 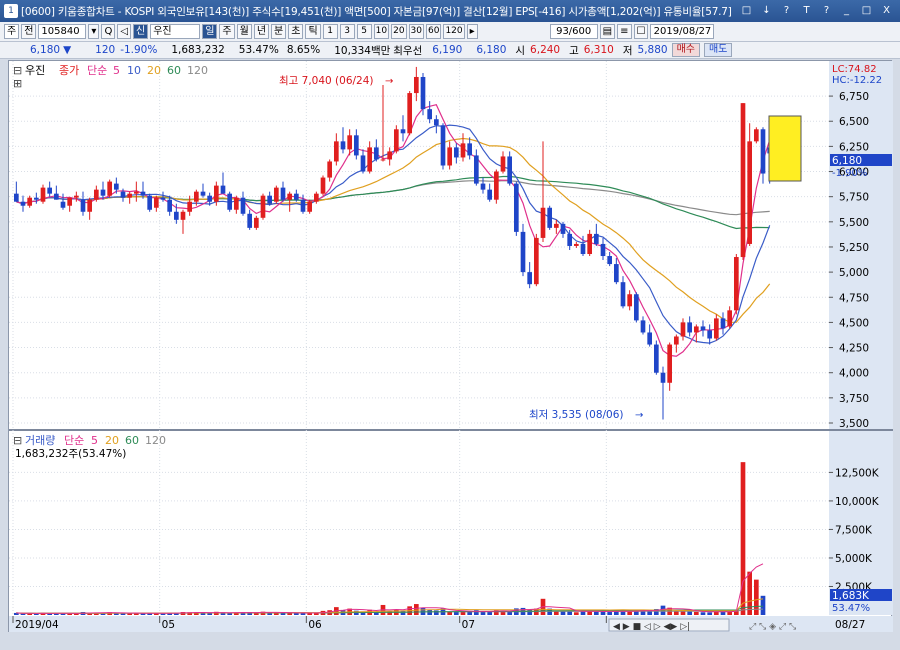 What do you see at coordinates (806, 10) in the screenshot?
I see `window-font-icon: T` at bounding box center [806, 10].